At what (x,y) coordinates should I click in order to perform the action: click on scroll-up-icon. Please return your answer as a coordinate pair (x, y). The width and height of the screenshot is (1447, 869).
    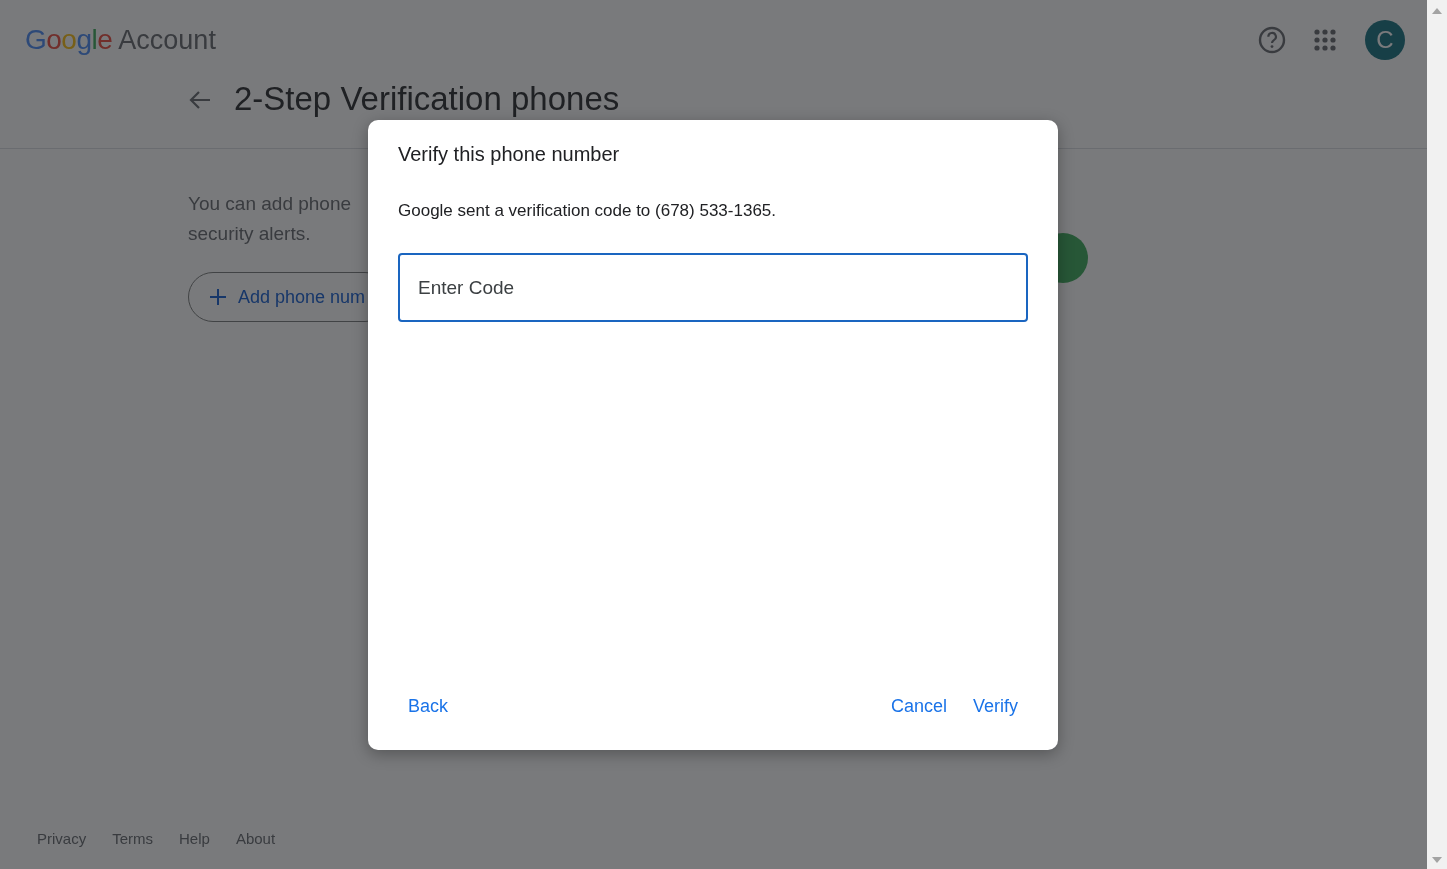
    Looking at the image, I should click on (1437, 11).